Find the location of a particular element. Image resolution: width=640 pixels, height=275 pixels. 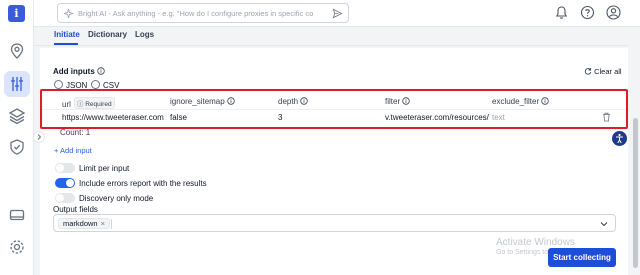

column-header-exclude-filter: exclude_filter is located at coordinates (521, 101).